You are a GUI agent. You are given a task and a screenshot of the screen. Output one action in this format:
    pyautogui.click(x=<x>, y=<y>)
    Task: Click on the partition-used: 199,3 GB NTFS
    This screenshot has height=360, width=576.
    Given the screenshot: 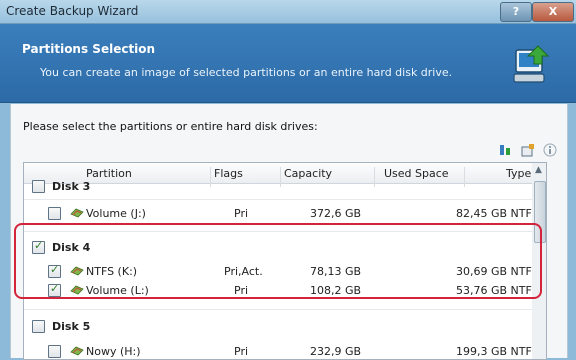 What is the action you would take?
    pyautogui.click(x=497, y=351)
    